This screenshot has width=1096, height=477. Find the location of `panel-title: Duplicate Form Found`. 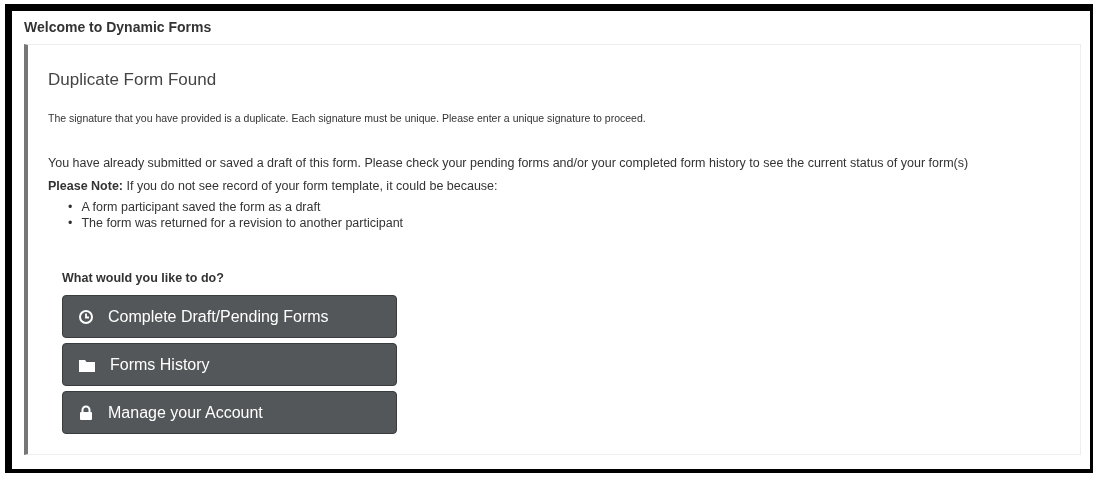

panel-title: Duplicate Form Found is located at coordinates (133, 80).